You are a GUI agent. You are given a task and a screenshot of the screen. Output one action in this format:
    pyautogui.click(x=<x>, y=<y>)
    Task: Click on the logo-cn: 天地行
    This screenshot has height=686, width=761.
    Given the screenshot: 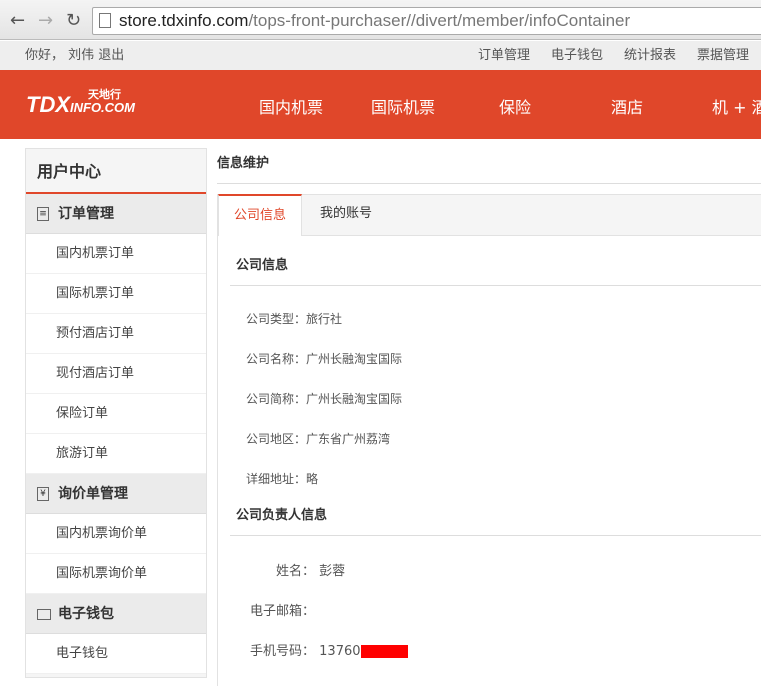 What is the action you would take?
    pyautogui.click(x=104, y=95)
    